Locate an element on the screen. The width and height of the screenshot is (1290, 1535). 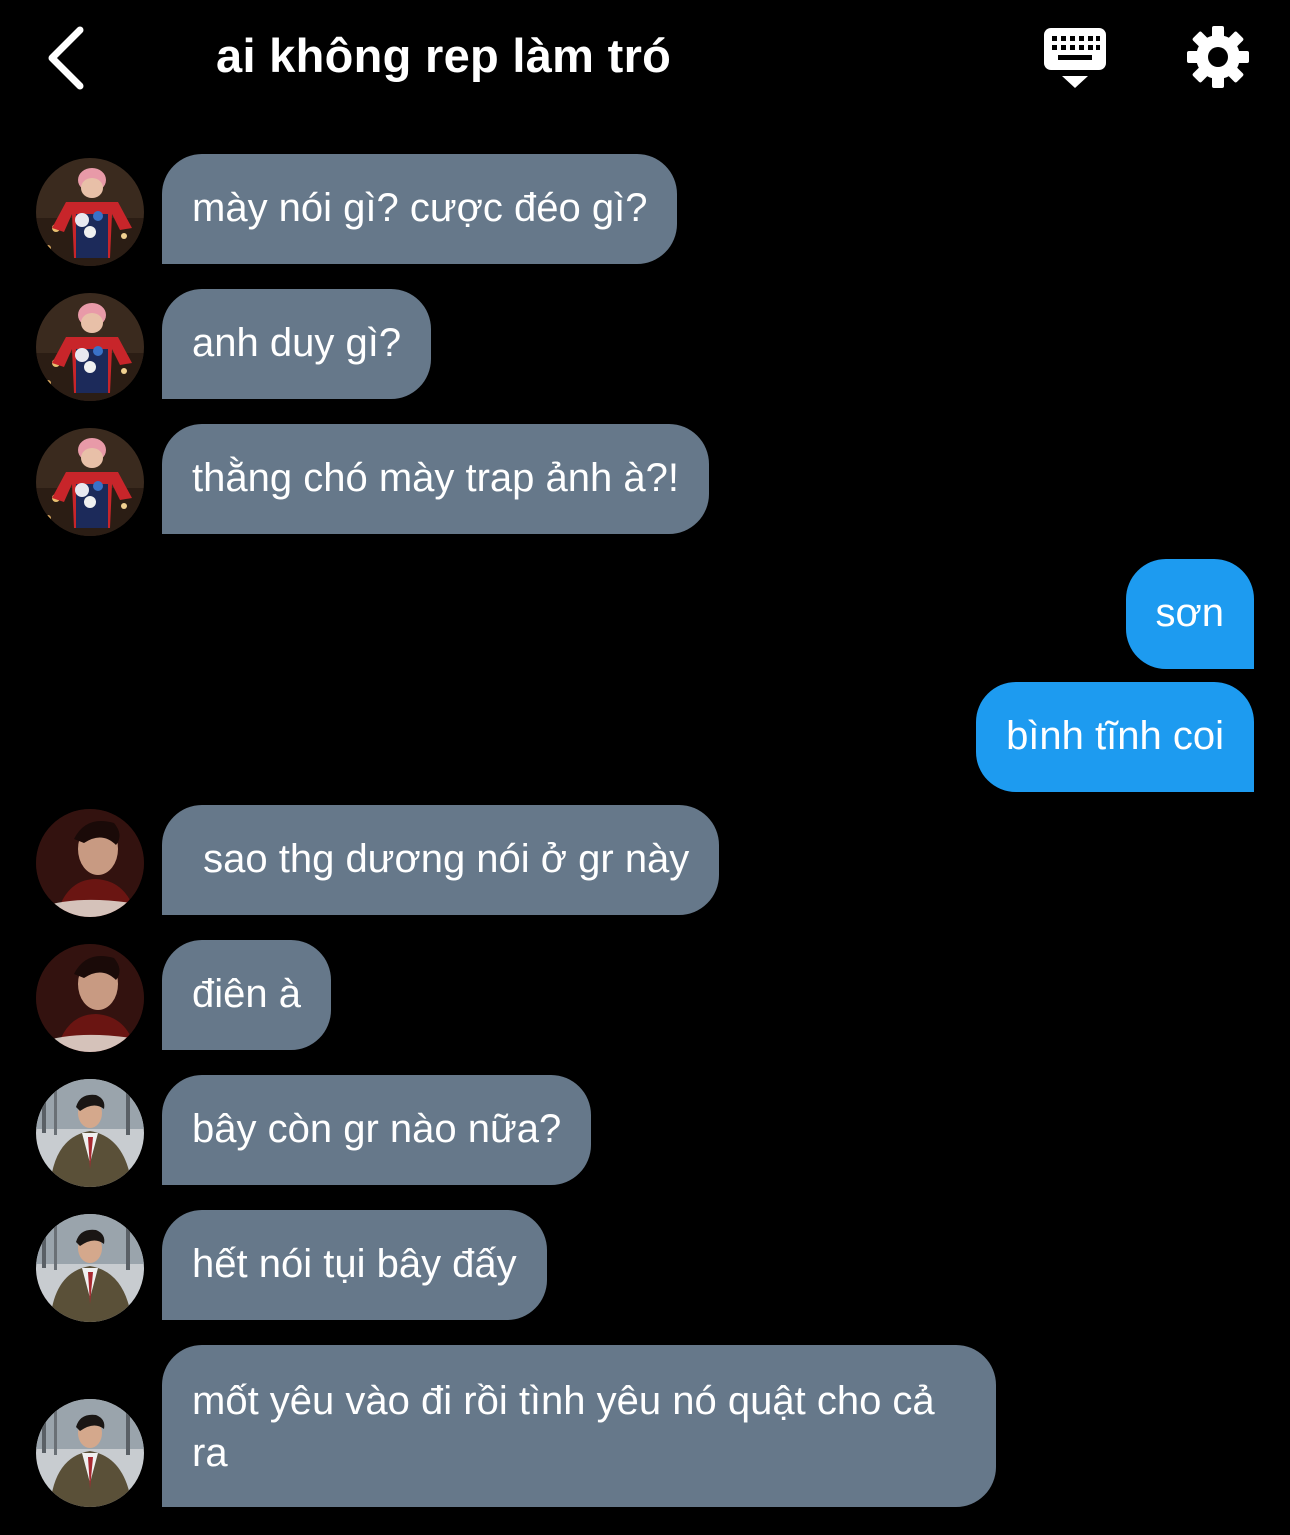
keyboard-icon is located at coordinates (1075, 58).